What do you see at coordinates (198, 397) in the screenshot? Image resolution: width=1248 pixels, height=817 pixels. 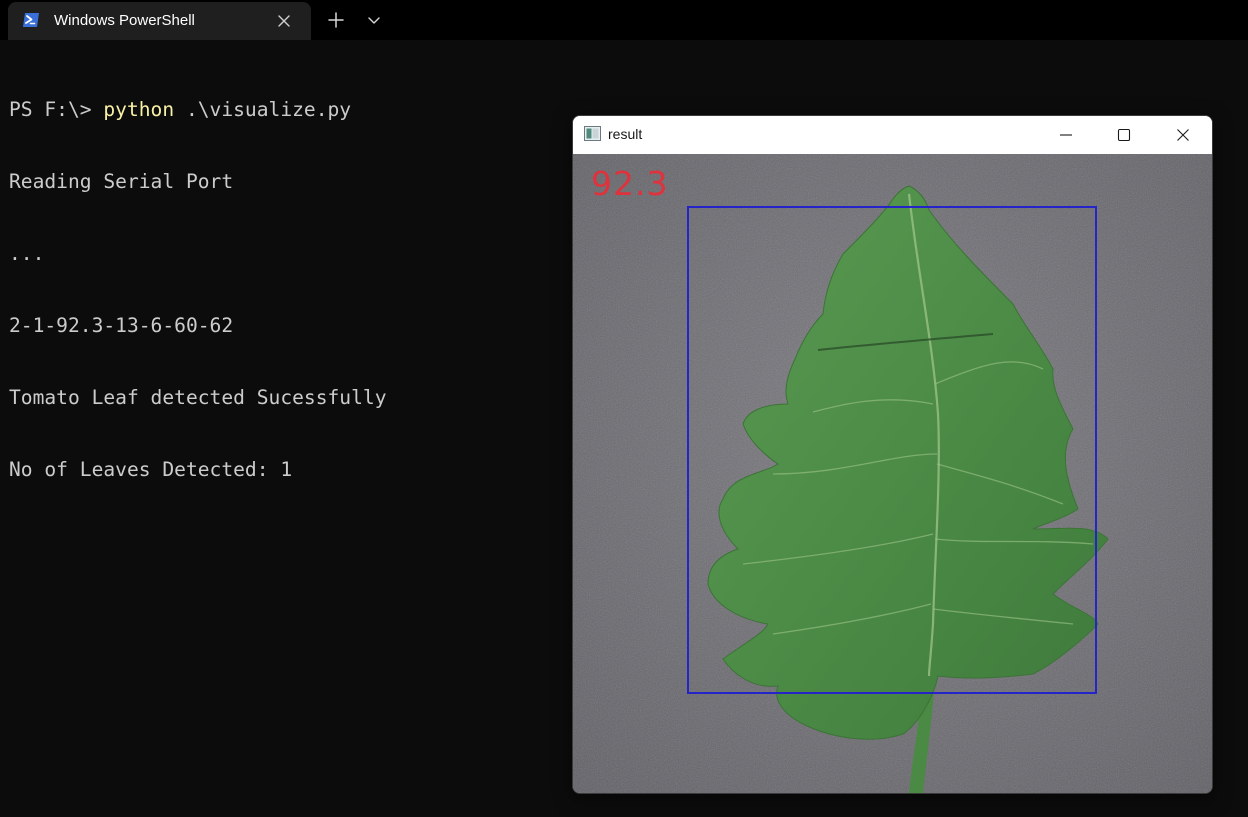 I see `output-line: Tomato Leaf detected Sucessfully` at bounding box center [198, 397].